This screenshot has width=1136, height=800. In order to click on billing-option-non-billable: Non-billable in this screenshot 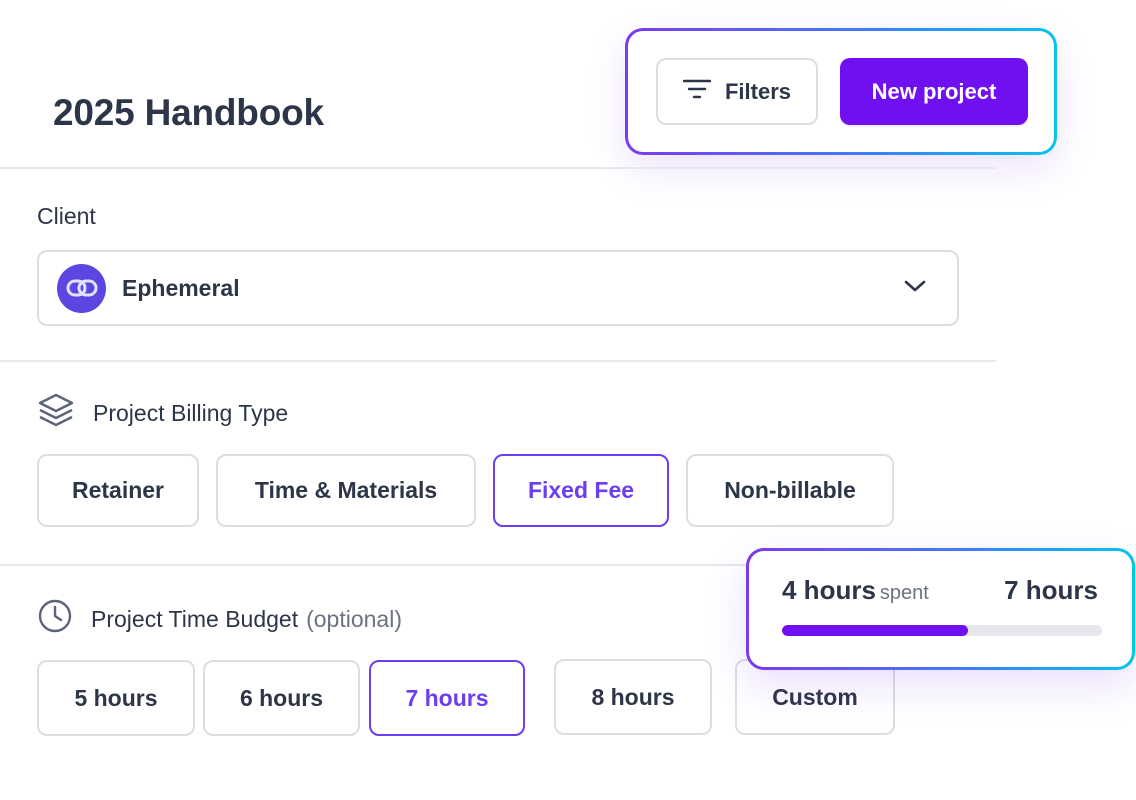, I will do `click(790, 490)`.